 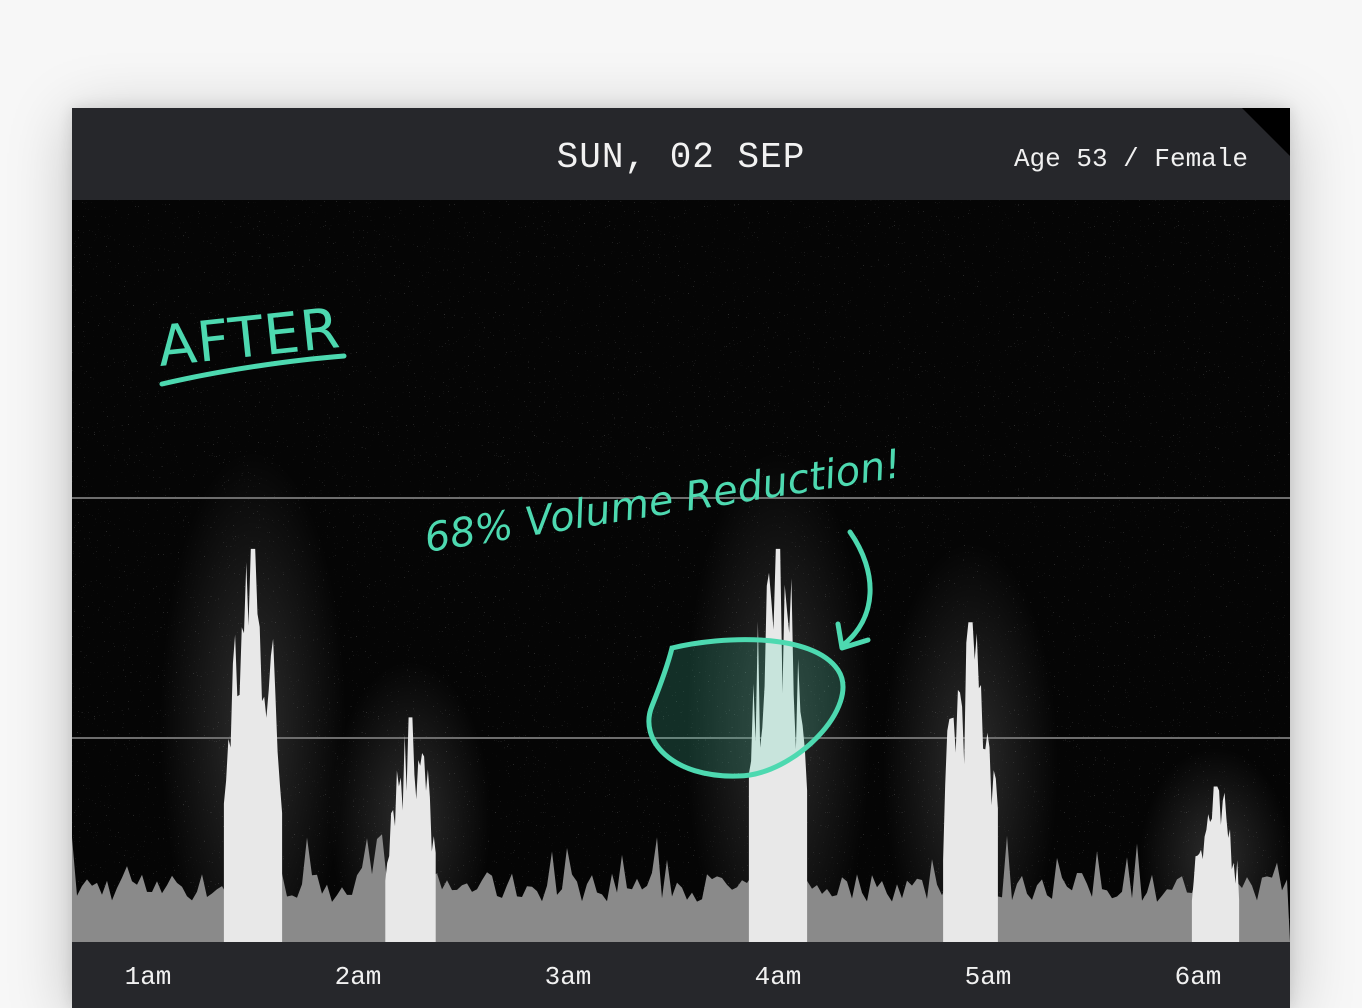 I want to click on x-tick-label: 2am, so click(x=358, y=977).